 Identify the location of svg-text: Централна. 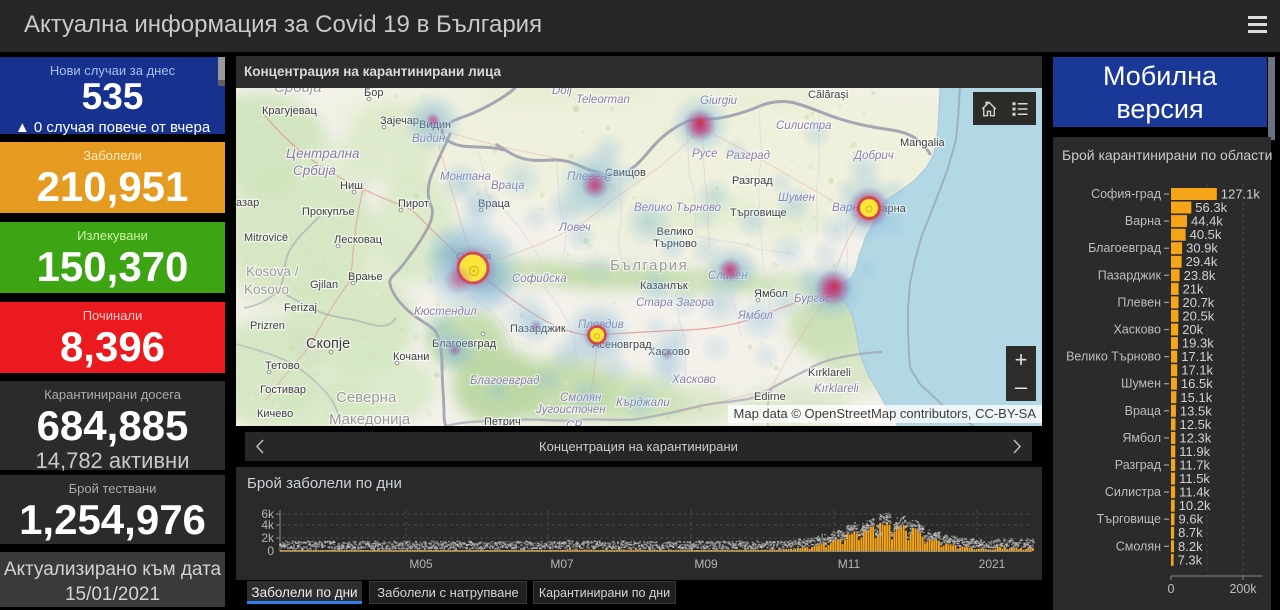
(323, 153).